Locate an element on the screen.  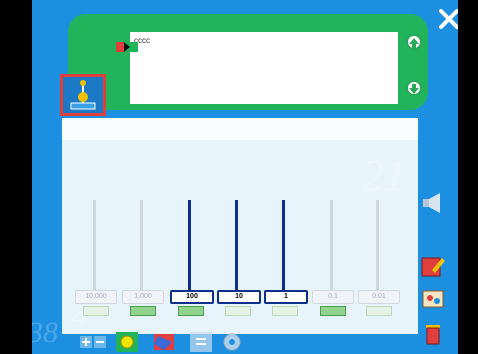
rod-0.01 is located at coordinates (377, 246).